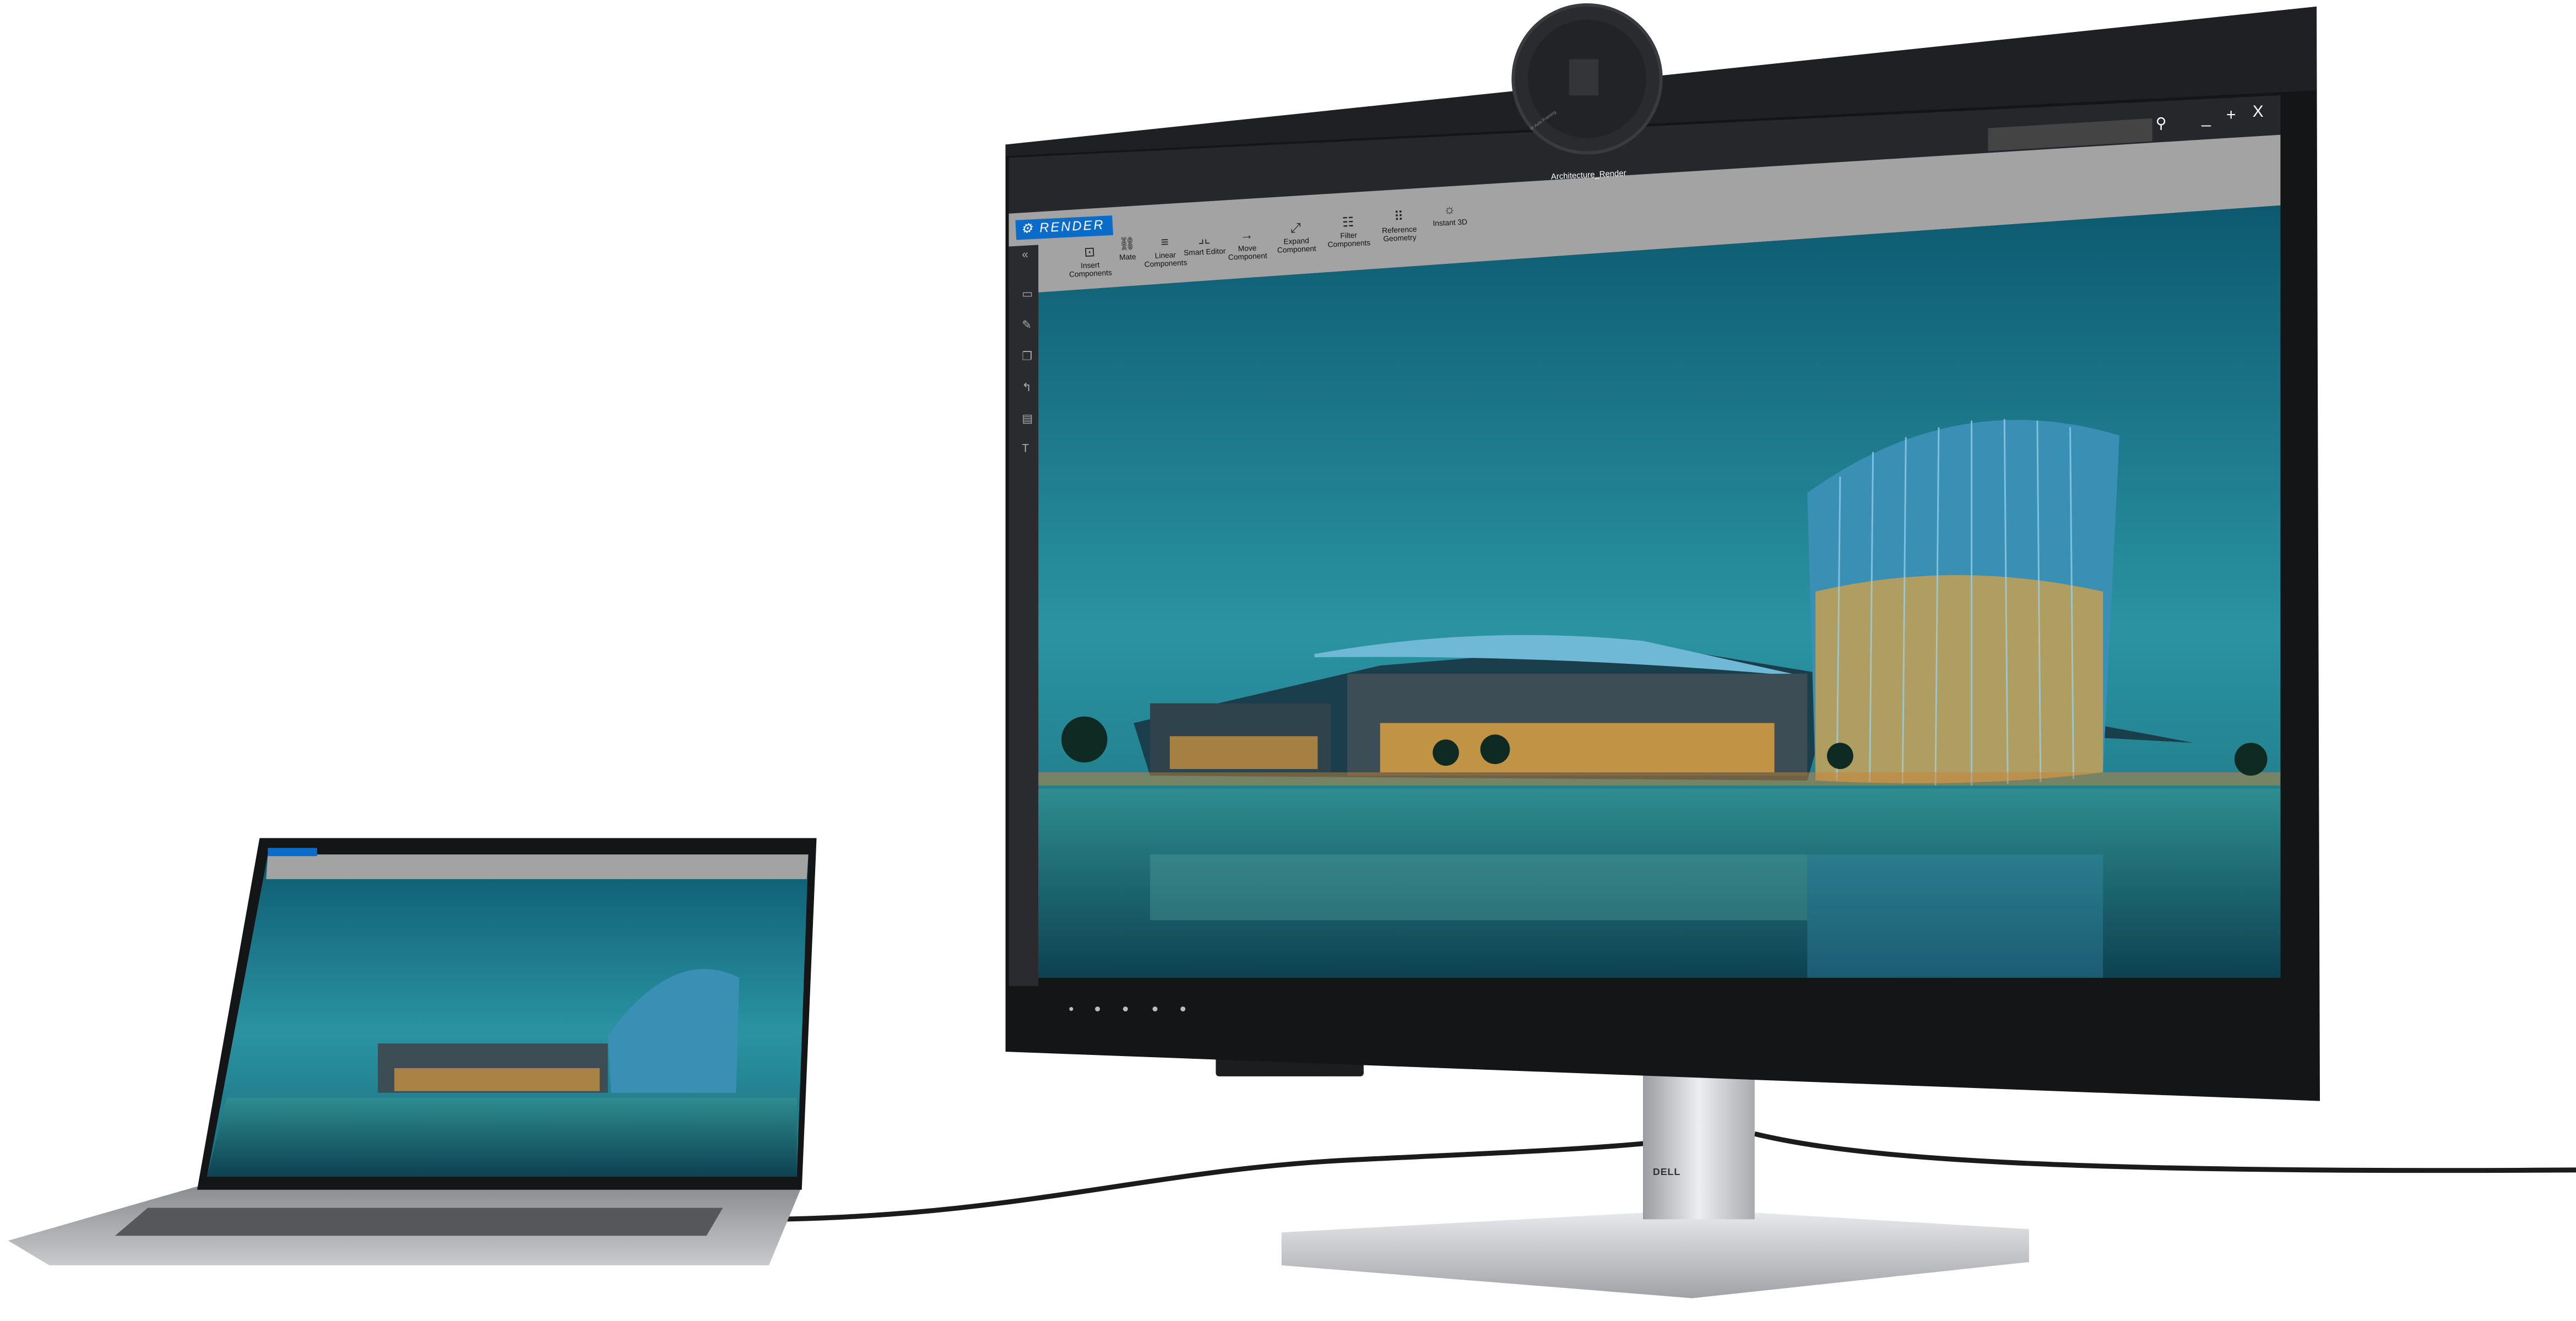 The width and height of the screenshot is (2576, 1321). Describe the element at coordinates (2206, 119) in the screenshot. I see `minimize-button: _` at that location.